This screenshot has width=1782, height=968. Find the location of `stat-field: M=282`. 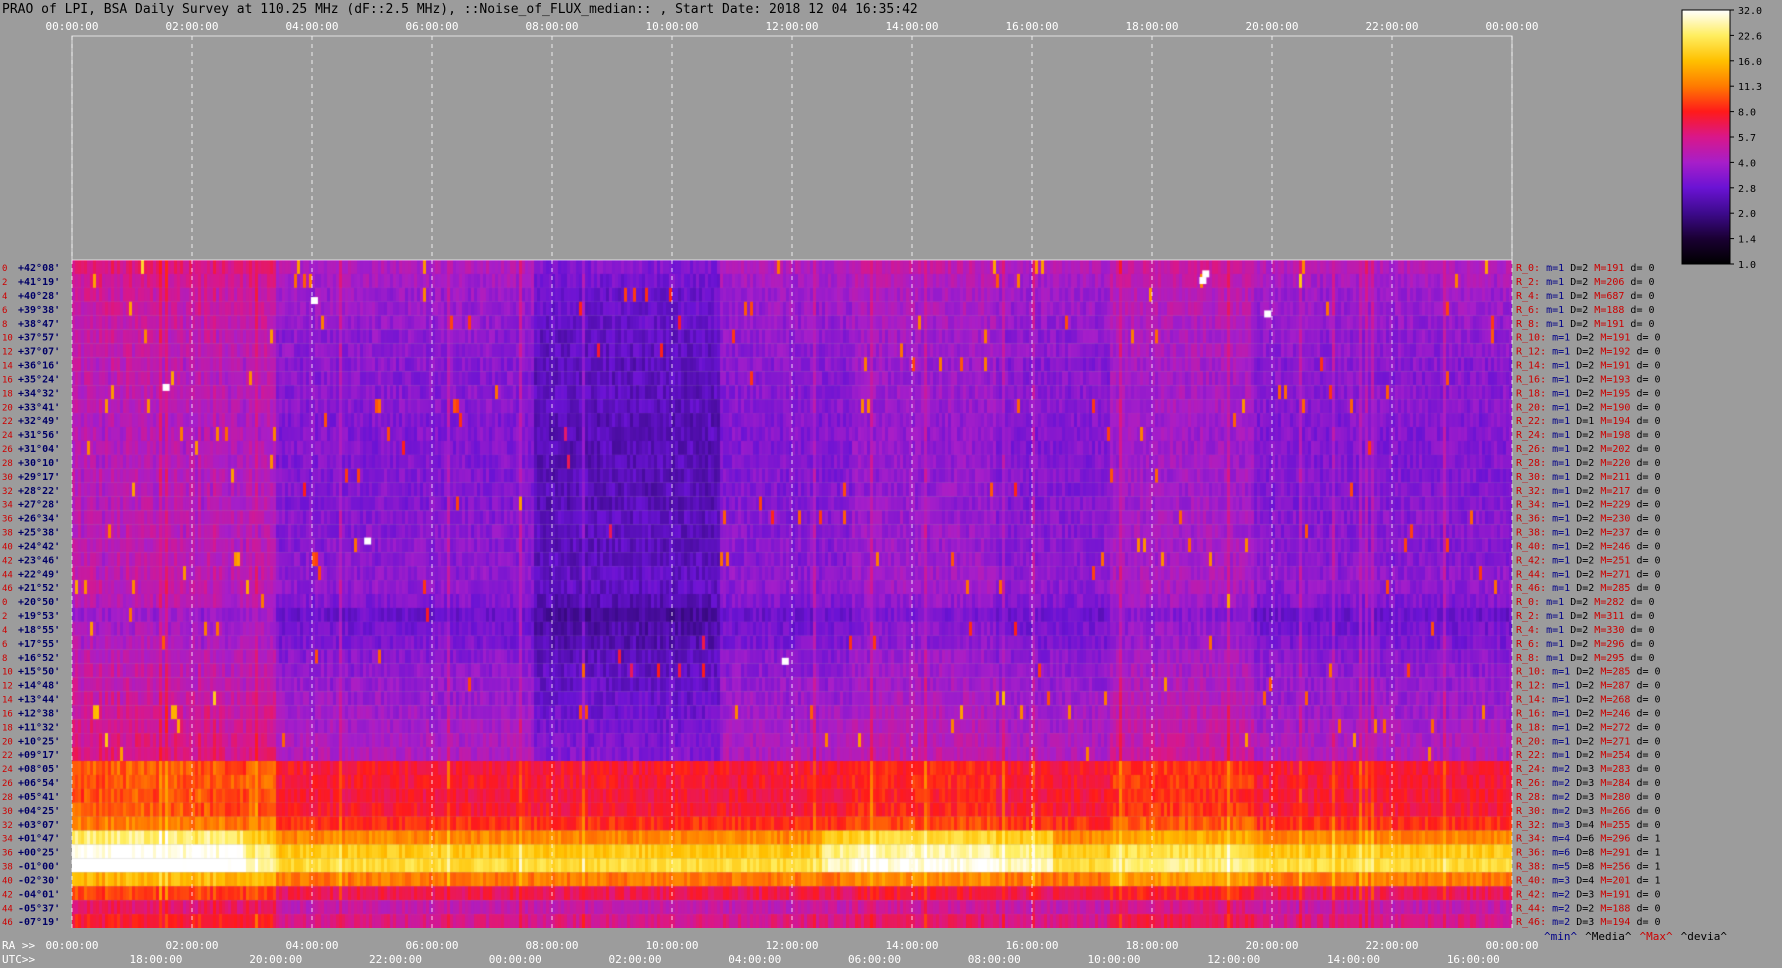

stat-field: M=282 is located at coordinates (1606, 602).